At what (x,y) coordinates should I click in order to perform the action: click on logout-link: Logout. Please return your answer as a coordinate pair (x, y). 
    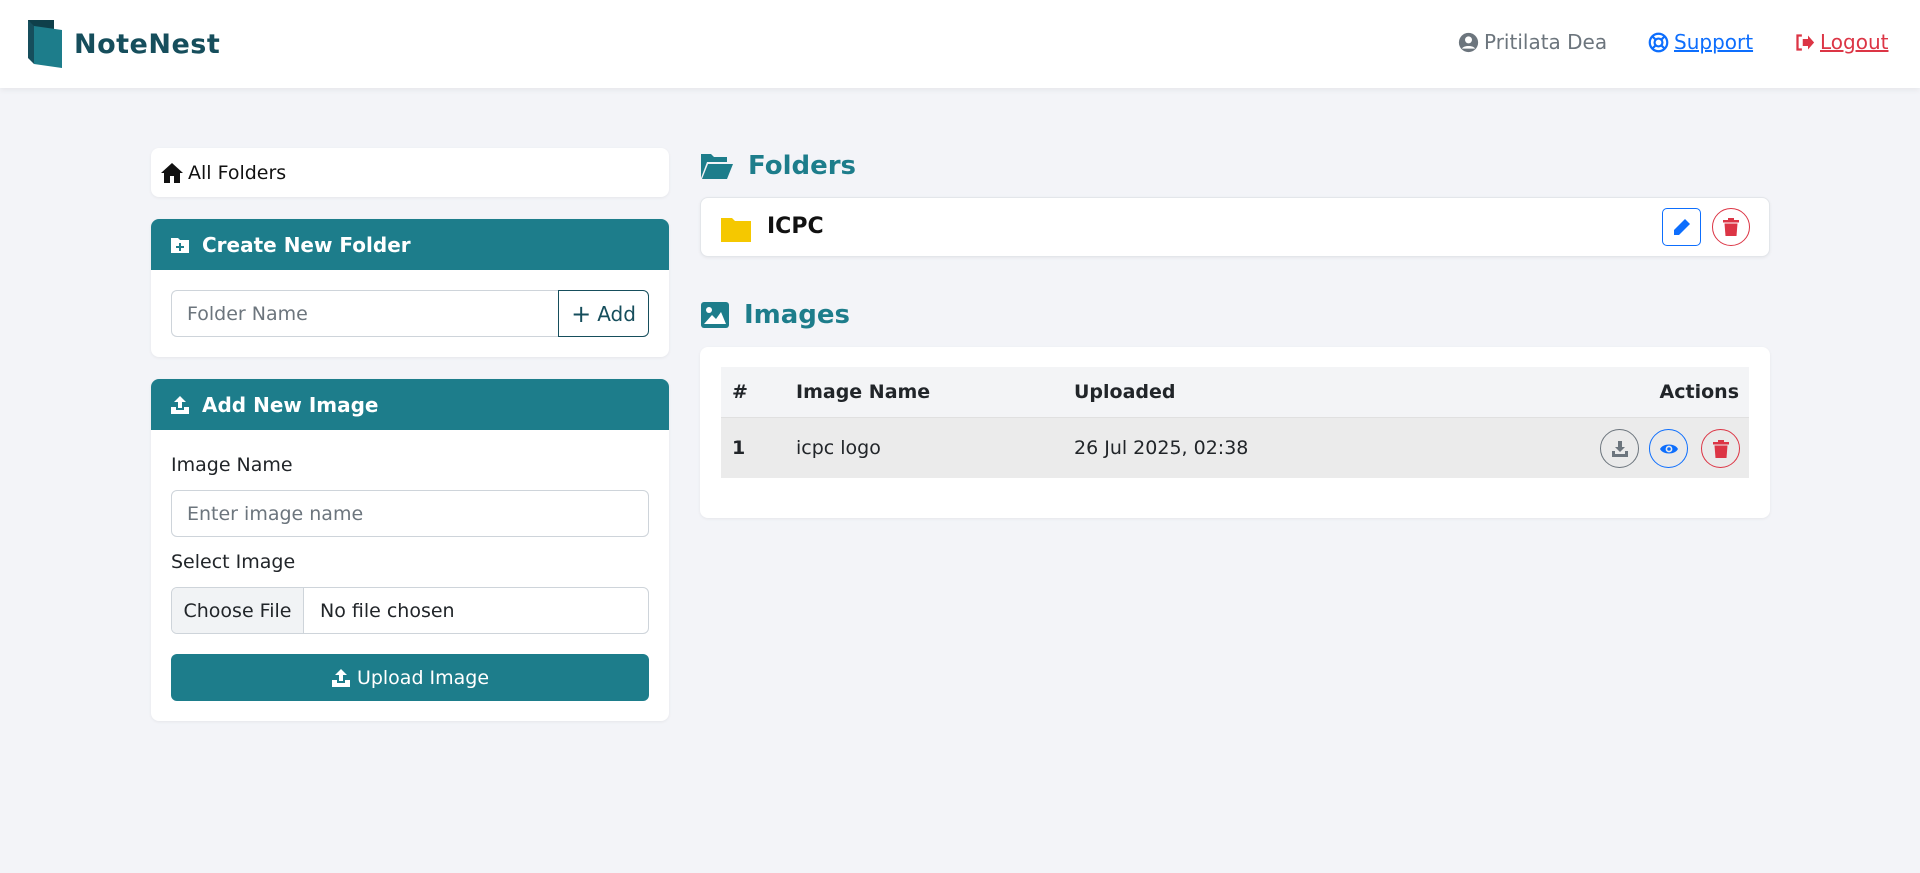
    Looking at the image, I should click on (1841, 42).